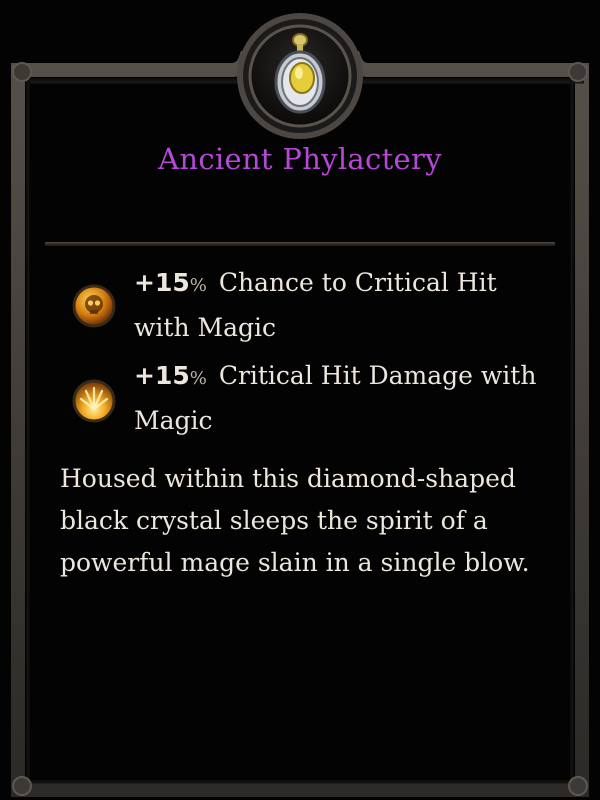 Image resolution: width=600 pixels, height=800 pixels. I want to click on amulet-icon, so click(300, 73).